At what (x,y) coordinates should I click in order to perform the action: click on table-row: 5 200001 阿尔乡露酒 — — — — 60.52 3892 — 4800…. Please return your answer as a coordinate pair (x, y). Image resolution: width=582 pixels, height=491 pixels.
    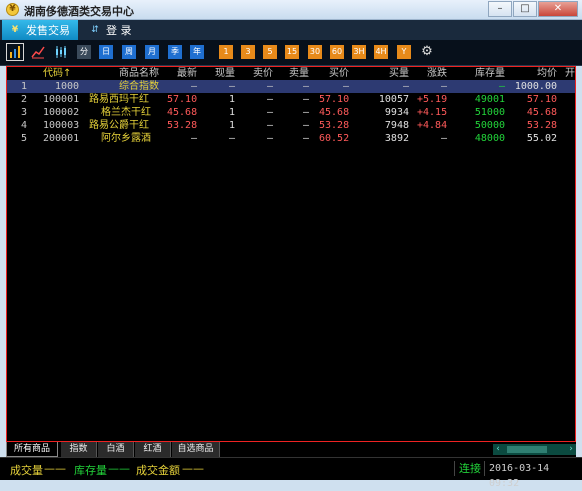
    Looking at the image, I should click on (291, 138).